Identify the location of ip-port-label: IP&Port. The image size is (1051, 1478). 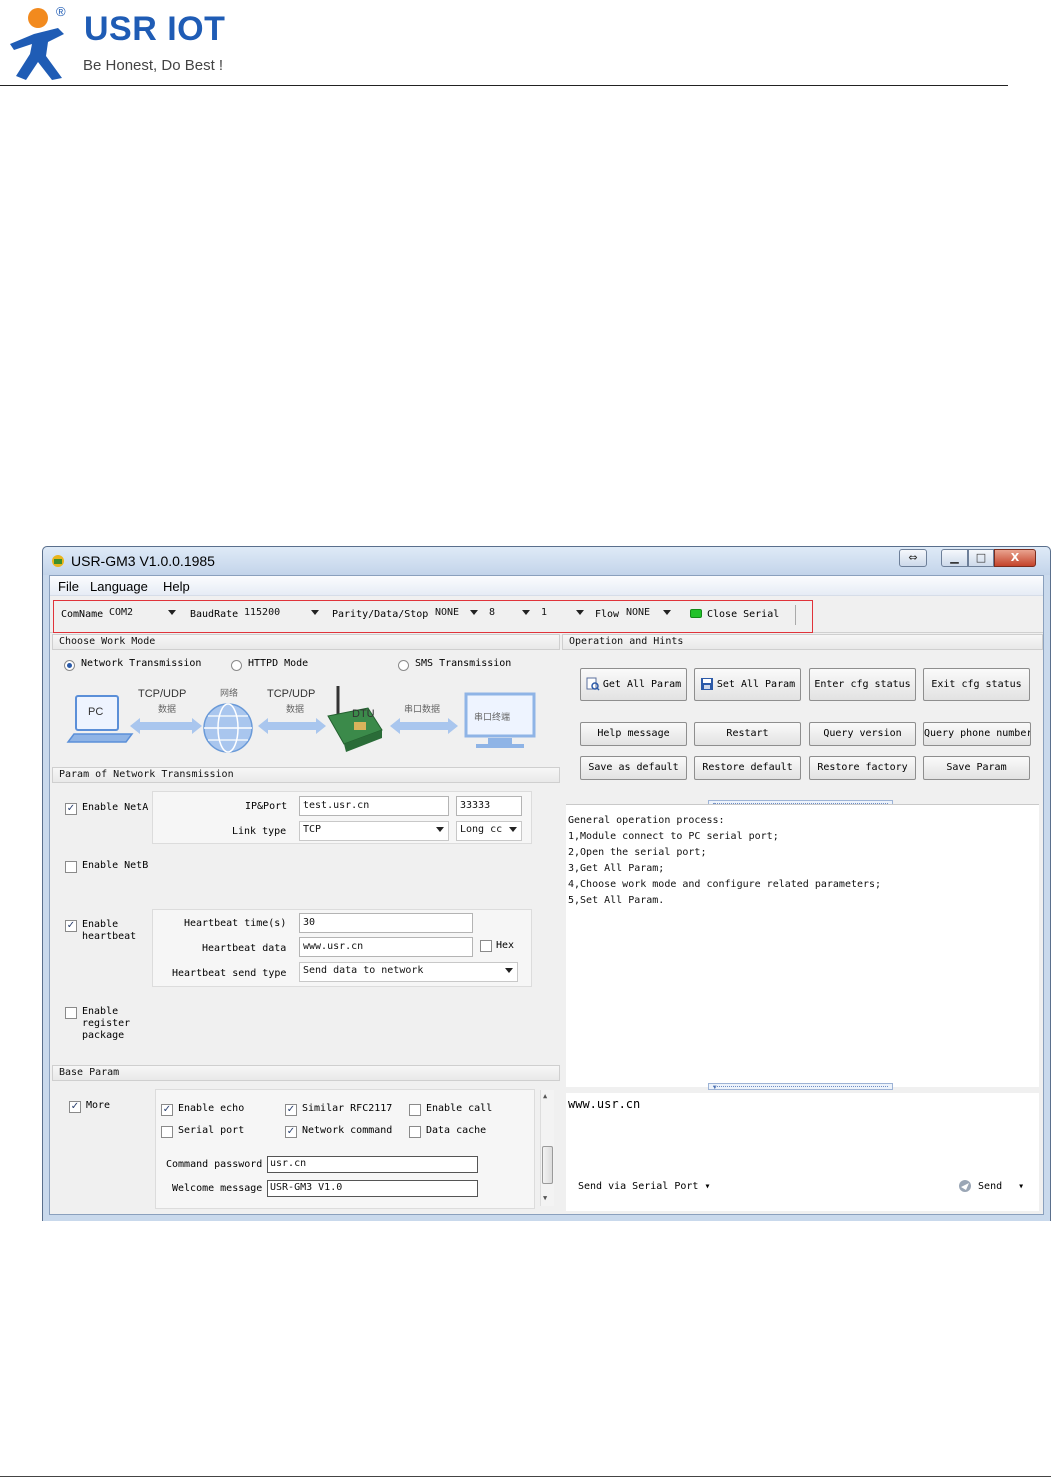
(266, 806).